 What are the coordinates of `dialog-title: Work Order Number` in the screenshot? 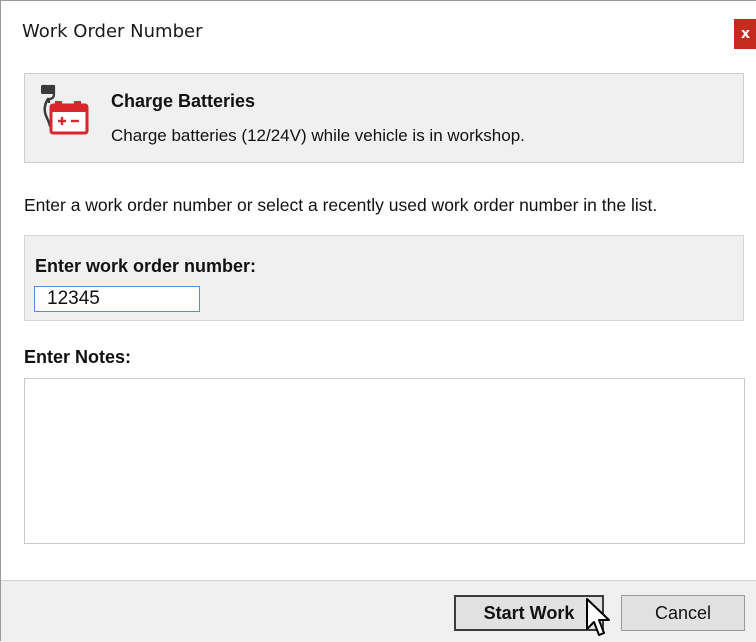 It's located at (112, 31).